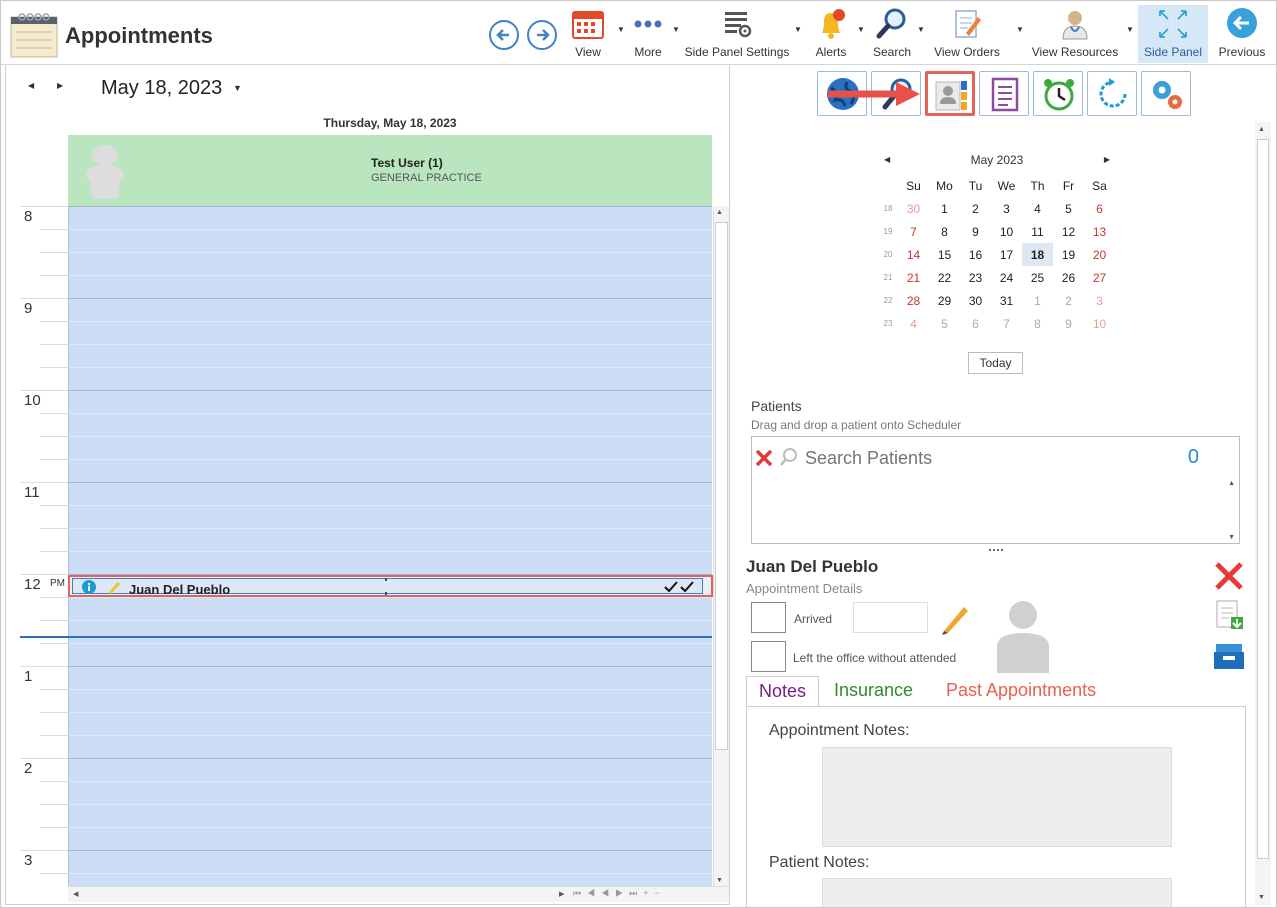 The height and width of the screenshot is (908, 1277). Describe the element at coordinates (398, 894) in the screenshot. I see `horizontal-scrollbar: ◀ ▶ ⏮◀◀▶⏭+−` at that location.